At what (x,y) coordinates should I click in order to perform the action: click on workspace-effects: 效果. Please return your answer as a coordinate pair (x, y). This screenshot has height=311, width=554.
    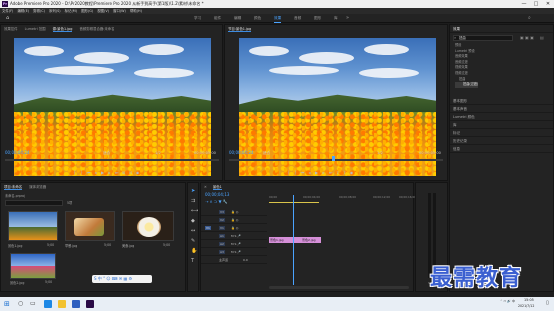
    Looking at the image, I should click on (278, 18).